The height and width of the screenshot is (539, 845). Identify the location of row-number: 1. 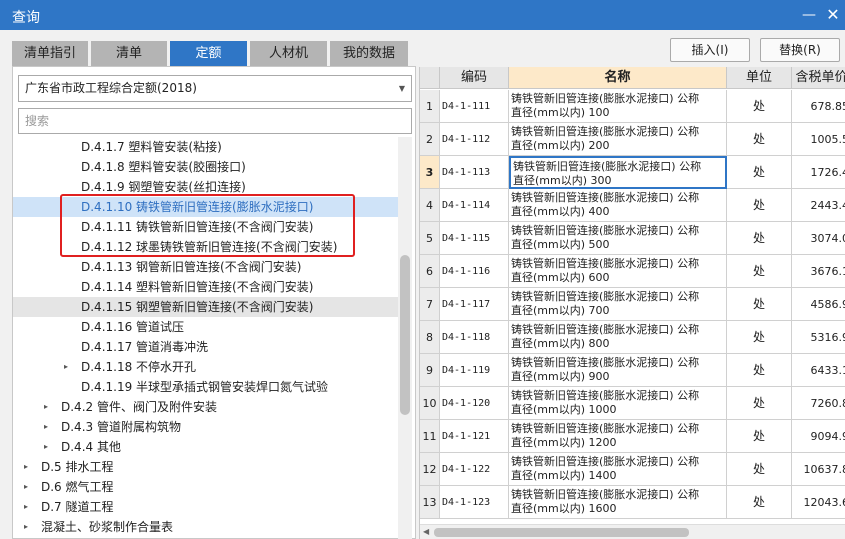
(430, 106).